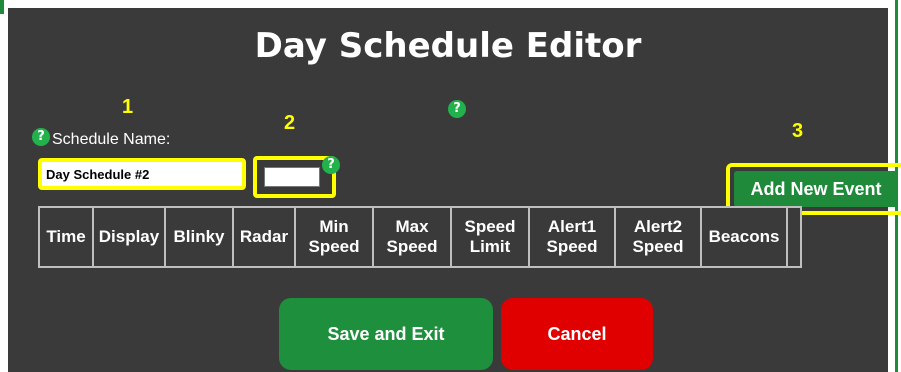 This screenshot has width=901, height=372. What do you see at coordinates (292, 177) in the screenshot?
I see `schedule-number-input` at bounding box center [292, 177].